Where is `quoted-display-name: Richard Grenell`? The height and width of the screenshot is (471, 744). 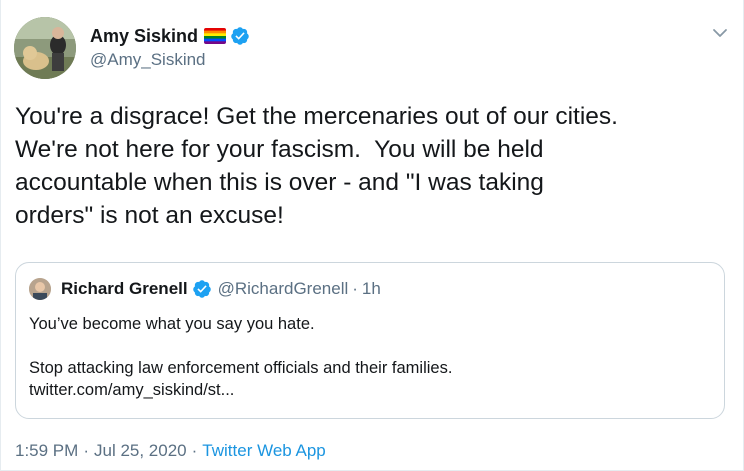
quoted-display-name: Richard Grenell is located at coordinates (124, 289).